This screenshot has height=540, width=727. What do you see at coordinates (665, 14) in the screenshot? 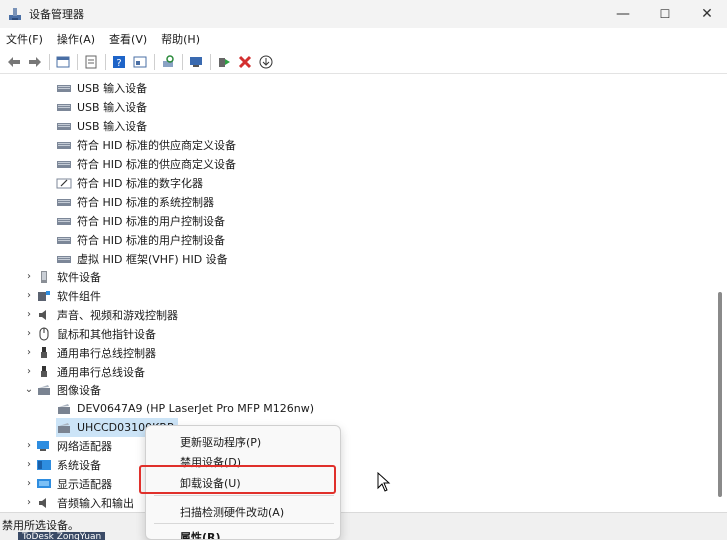
I see `maximize-button: ☐` at bounding box center [665, 14].